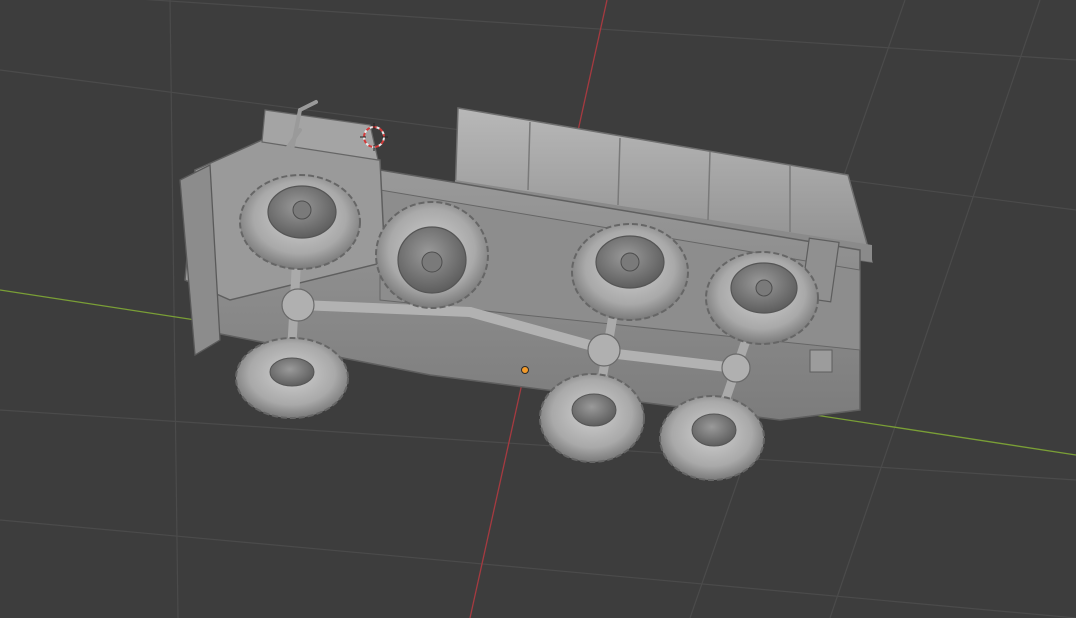  I want to click on rear-light, so click(821, 361).